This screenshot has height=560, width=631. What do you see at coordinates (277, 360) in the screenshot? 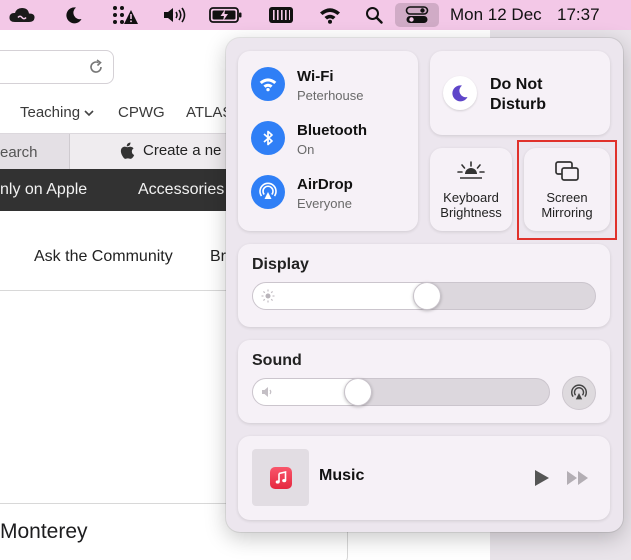
I see `sound-title: Sound` at bounding box center [277, 360].